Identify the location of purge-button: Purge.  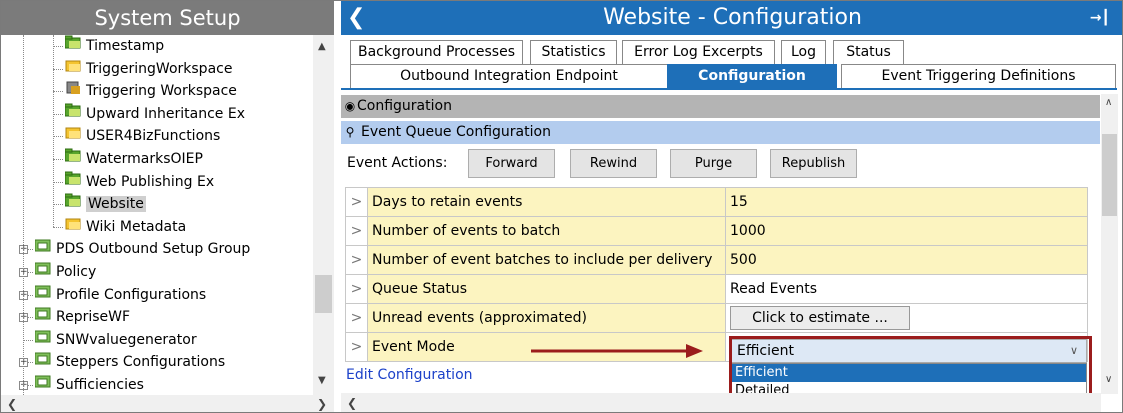
(713, 163).